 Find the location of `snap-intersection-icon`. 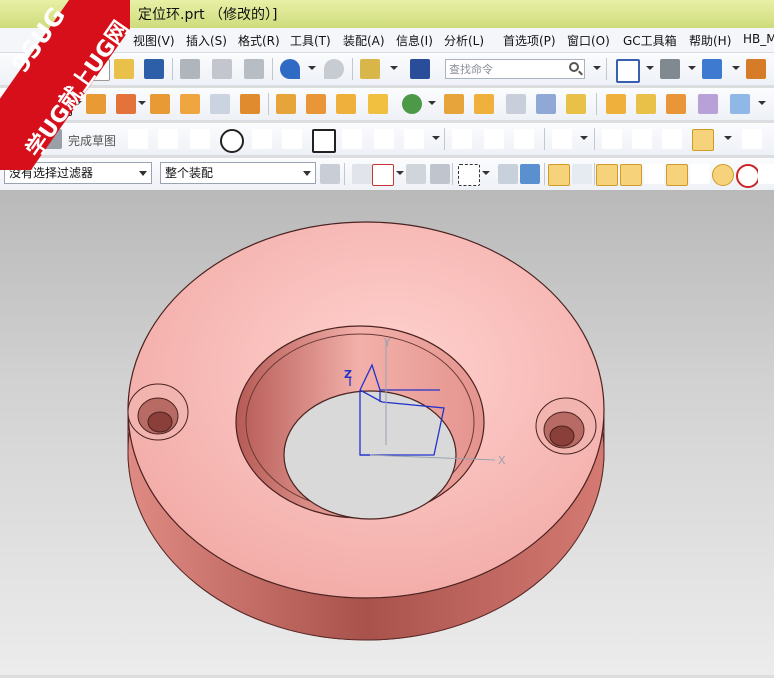

snap-intersection-icon is located at coordinates (677, 175).